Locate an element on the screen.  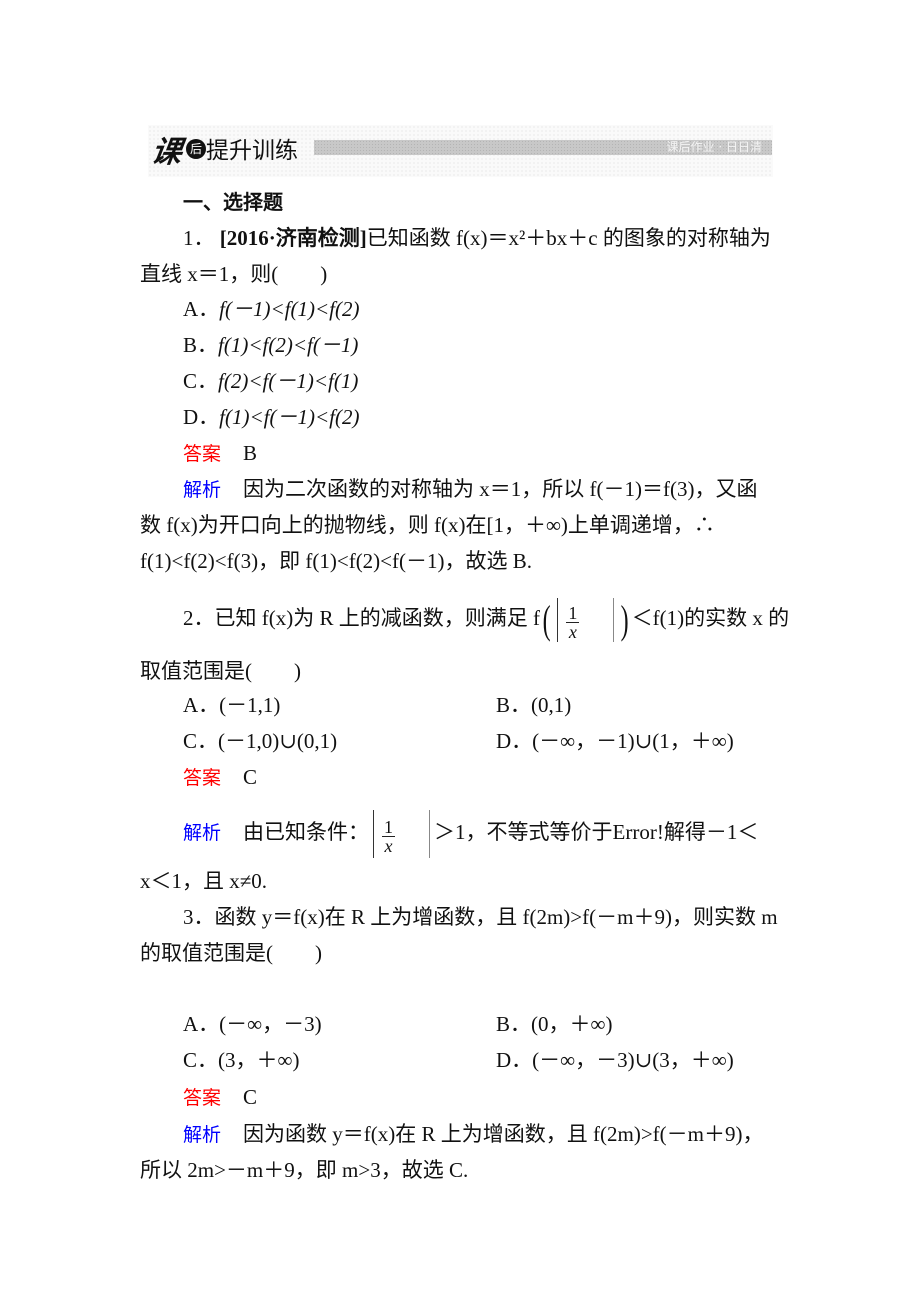
q3-analysis-line2: 所以 2m>－m＋9，即 m>3，故选 C. is located at coordinates (304, 1170).